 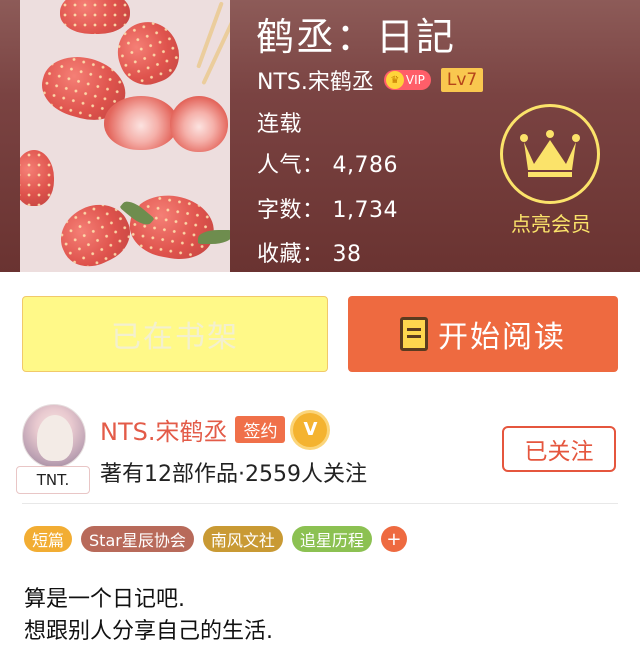 I want to click on divider, so click(x=320, y=503).